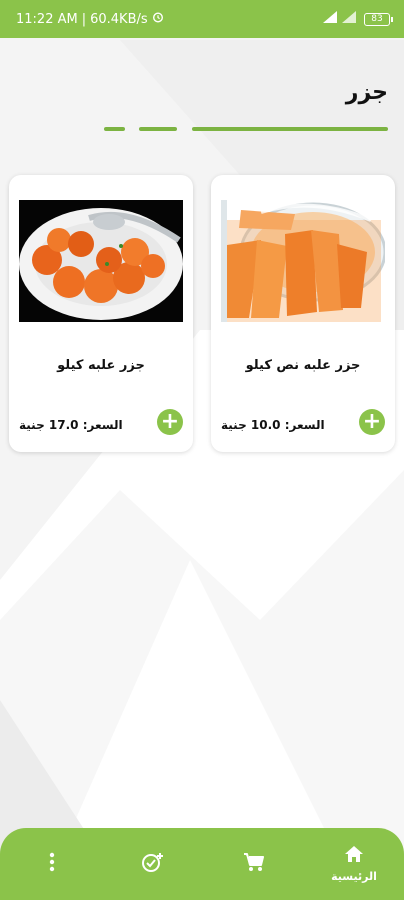  I want to click on status-time: 11:22 AM, so click(47, 19).